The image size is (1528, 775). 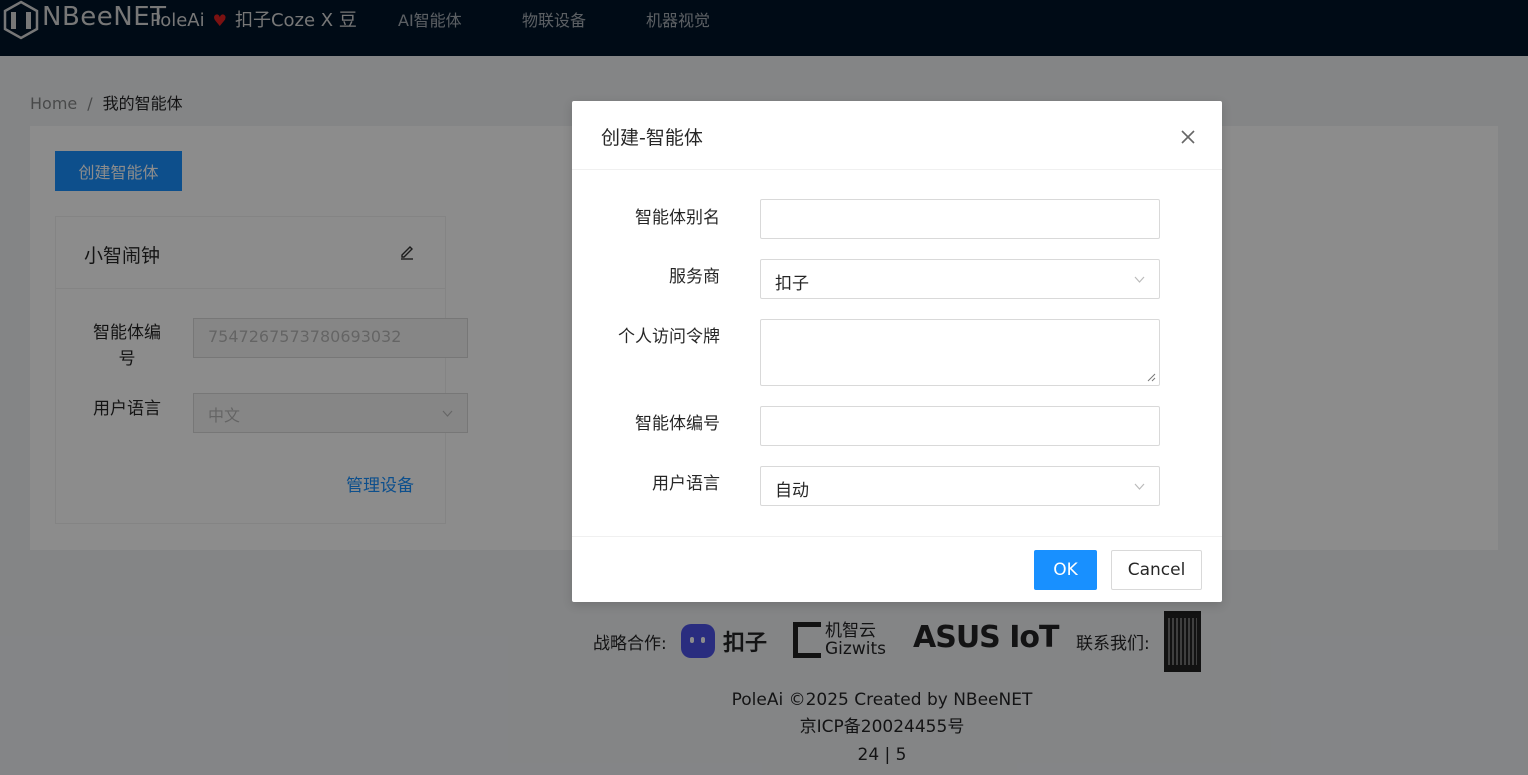 I want to click on agent-id-label: 智能体编号, so click(x=677, y=424).